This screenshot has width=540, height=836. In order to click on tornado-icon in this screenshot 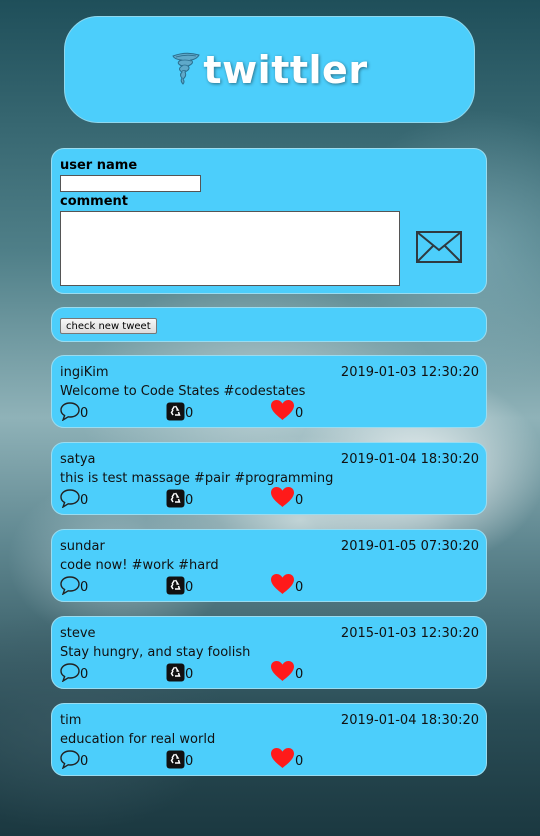, I will do `click(186, 68)`.